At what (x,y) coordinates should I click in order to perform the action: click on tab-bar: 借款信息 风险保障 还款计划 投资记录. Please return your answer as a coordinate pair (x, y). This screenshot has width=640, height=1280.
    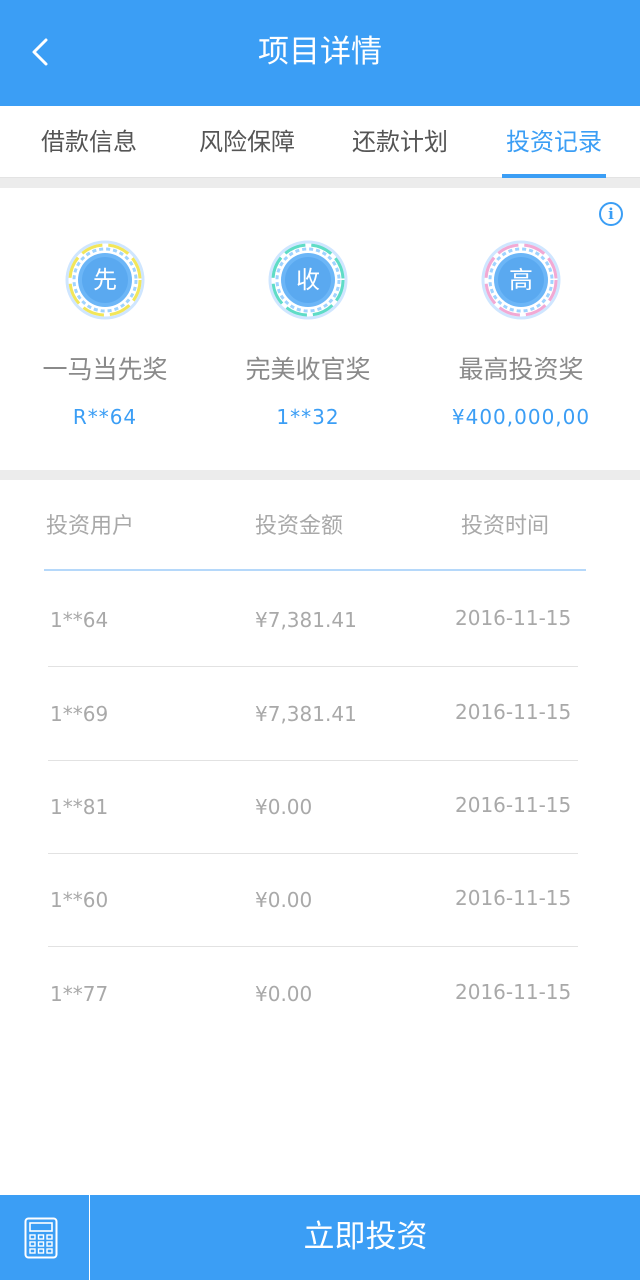
    Looking at the image, I should click on (320, 142).